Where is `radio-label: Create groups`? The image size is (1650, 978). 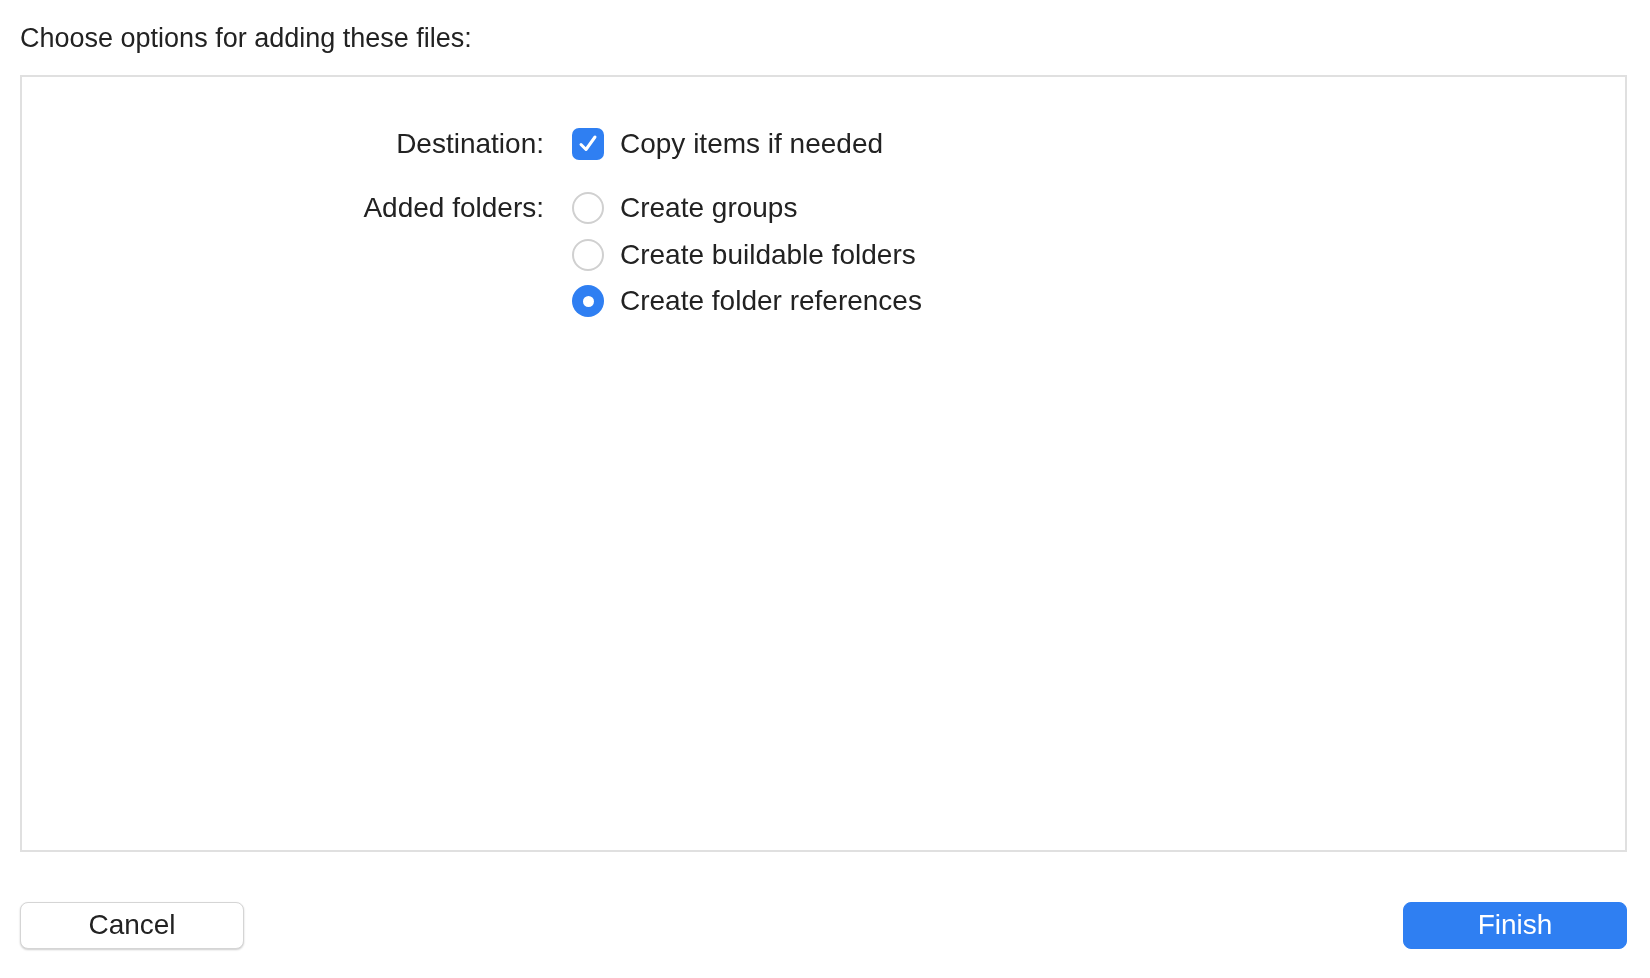 radio-label: Create groups is located at coordinates (709, 208).